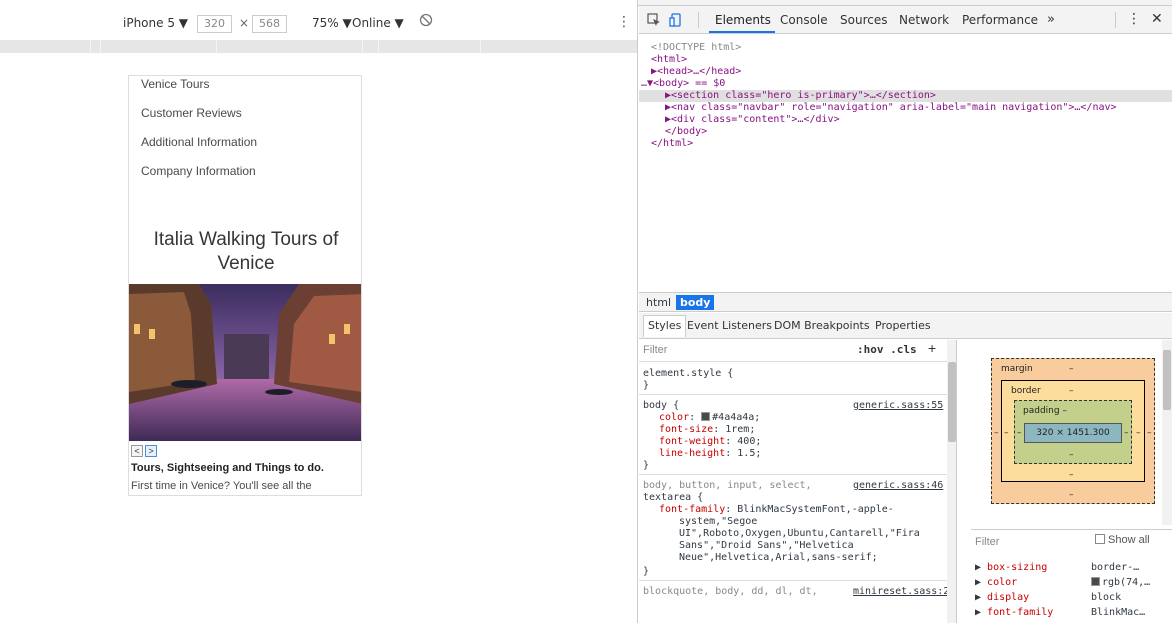  What do you see at coordinates (221, 486) in the screenshot?
I see `card-text: First time in Venice? You'll see all the` at bounding box center [221, 486].